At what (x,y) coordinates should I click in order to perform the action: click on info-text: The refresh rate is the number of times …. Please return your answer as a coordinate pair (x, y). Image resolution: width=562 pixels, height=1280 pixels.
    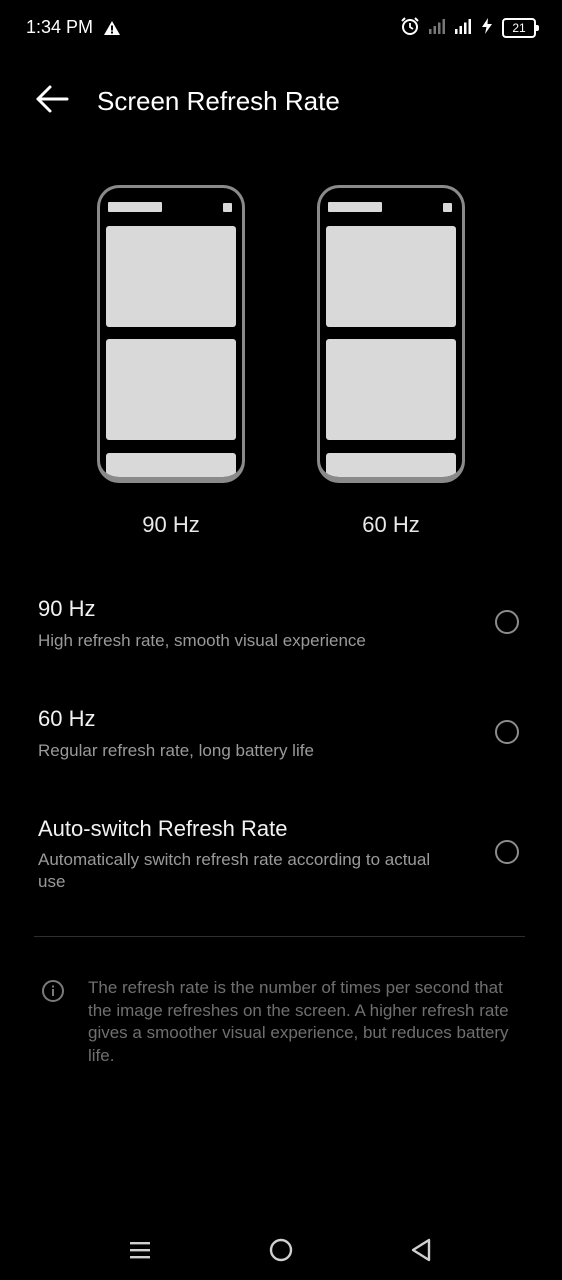
    Looking at the image, I should click on (298, 1021).